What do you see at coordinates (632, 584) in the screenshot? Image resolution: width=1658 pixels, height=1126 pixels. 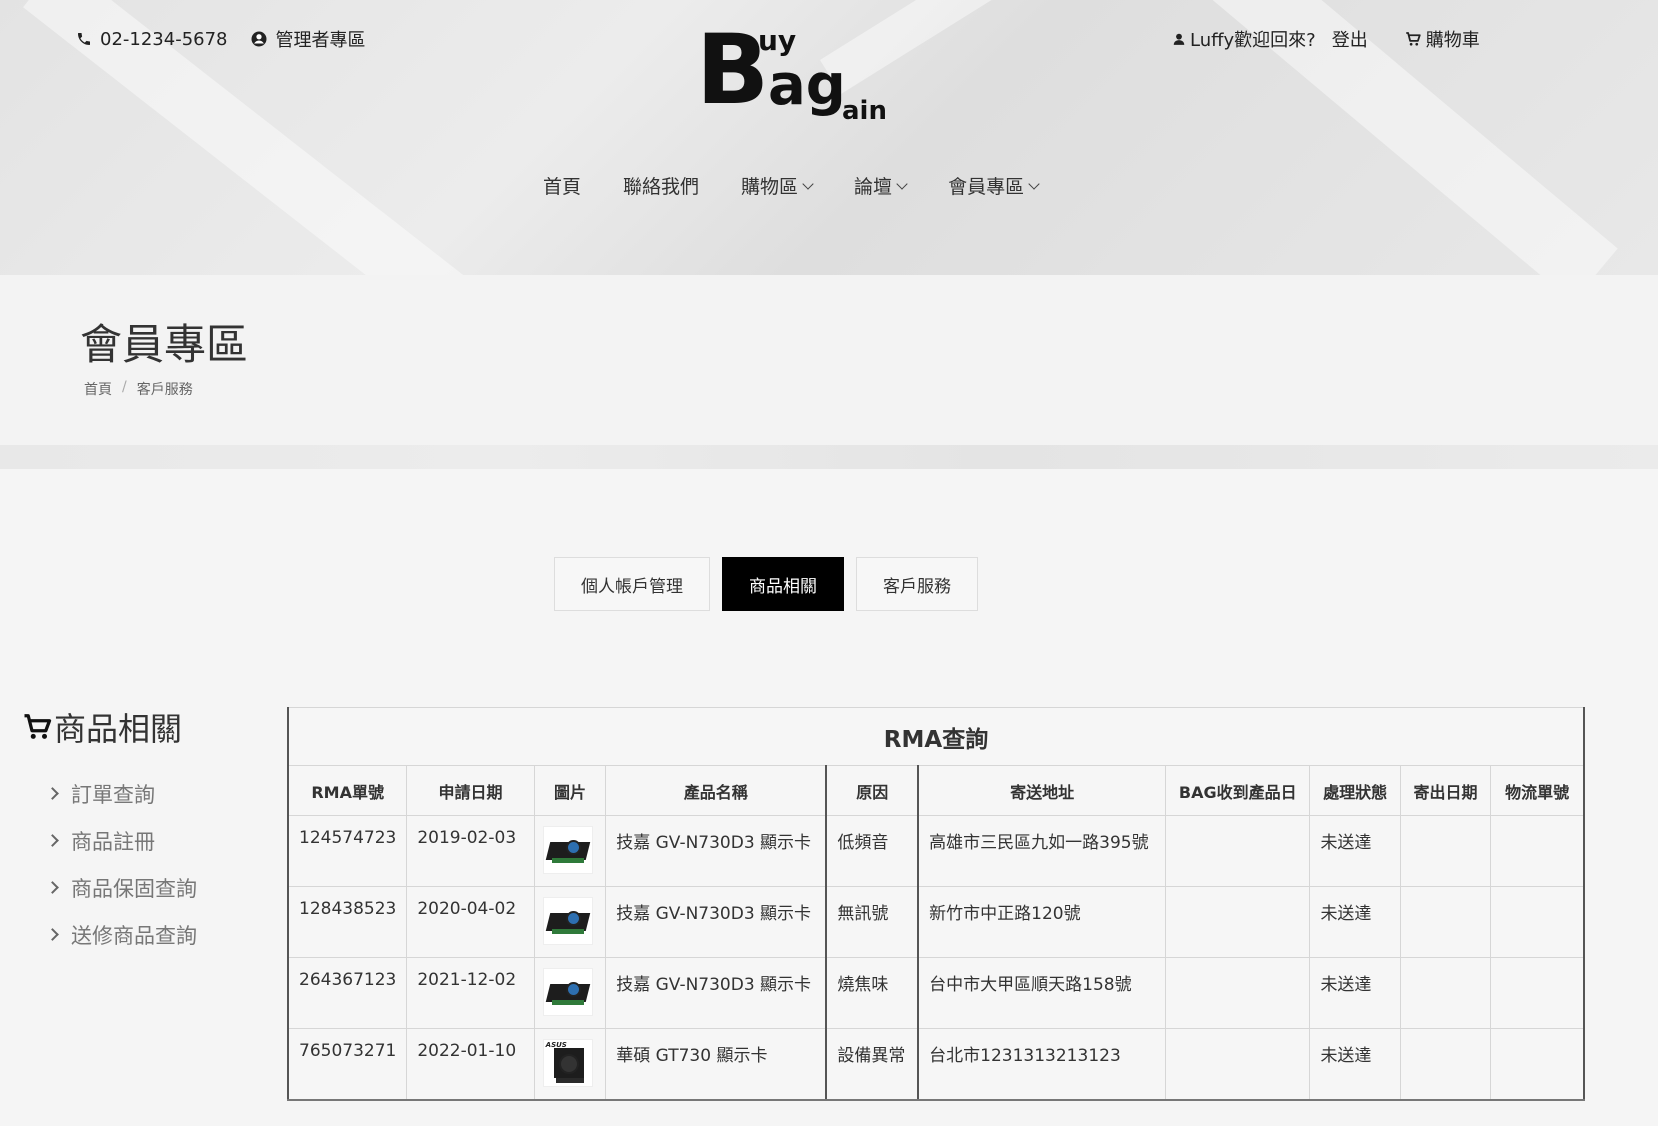 I see `tab-account: 個人帳戶管理` at bounding box center [632, 584].